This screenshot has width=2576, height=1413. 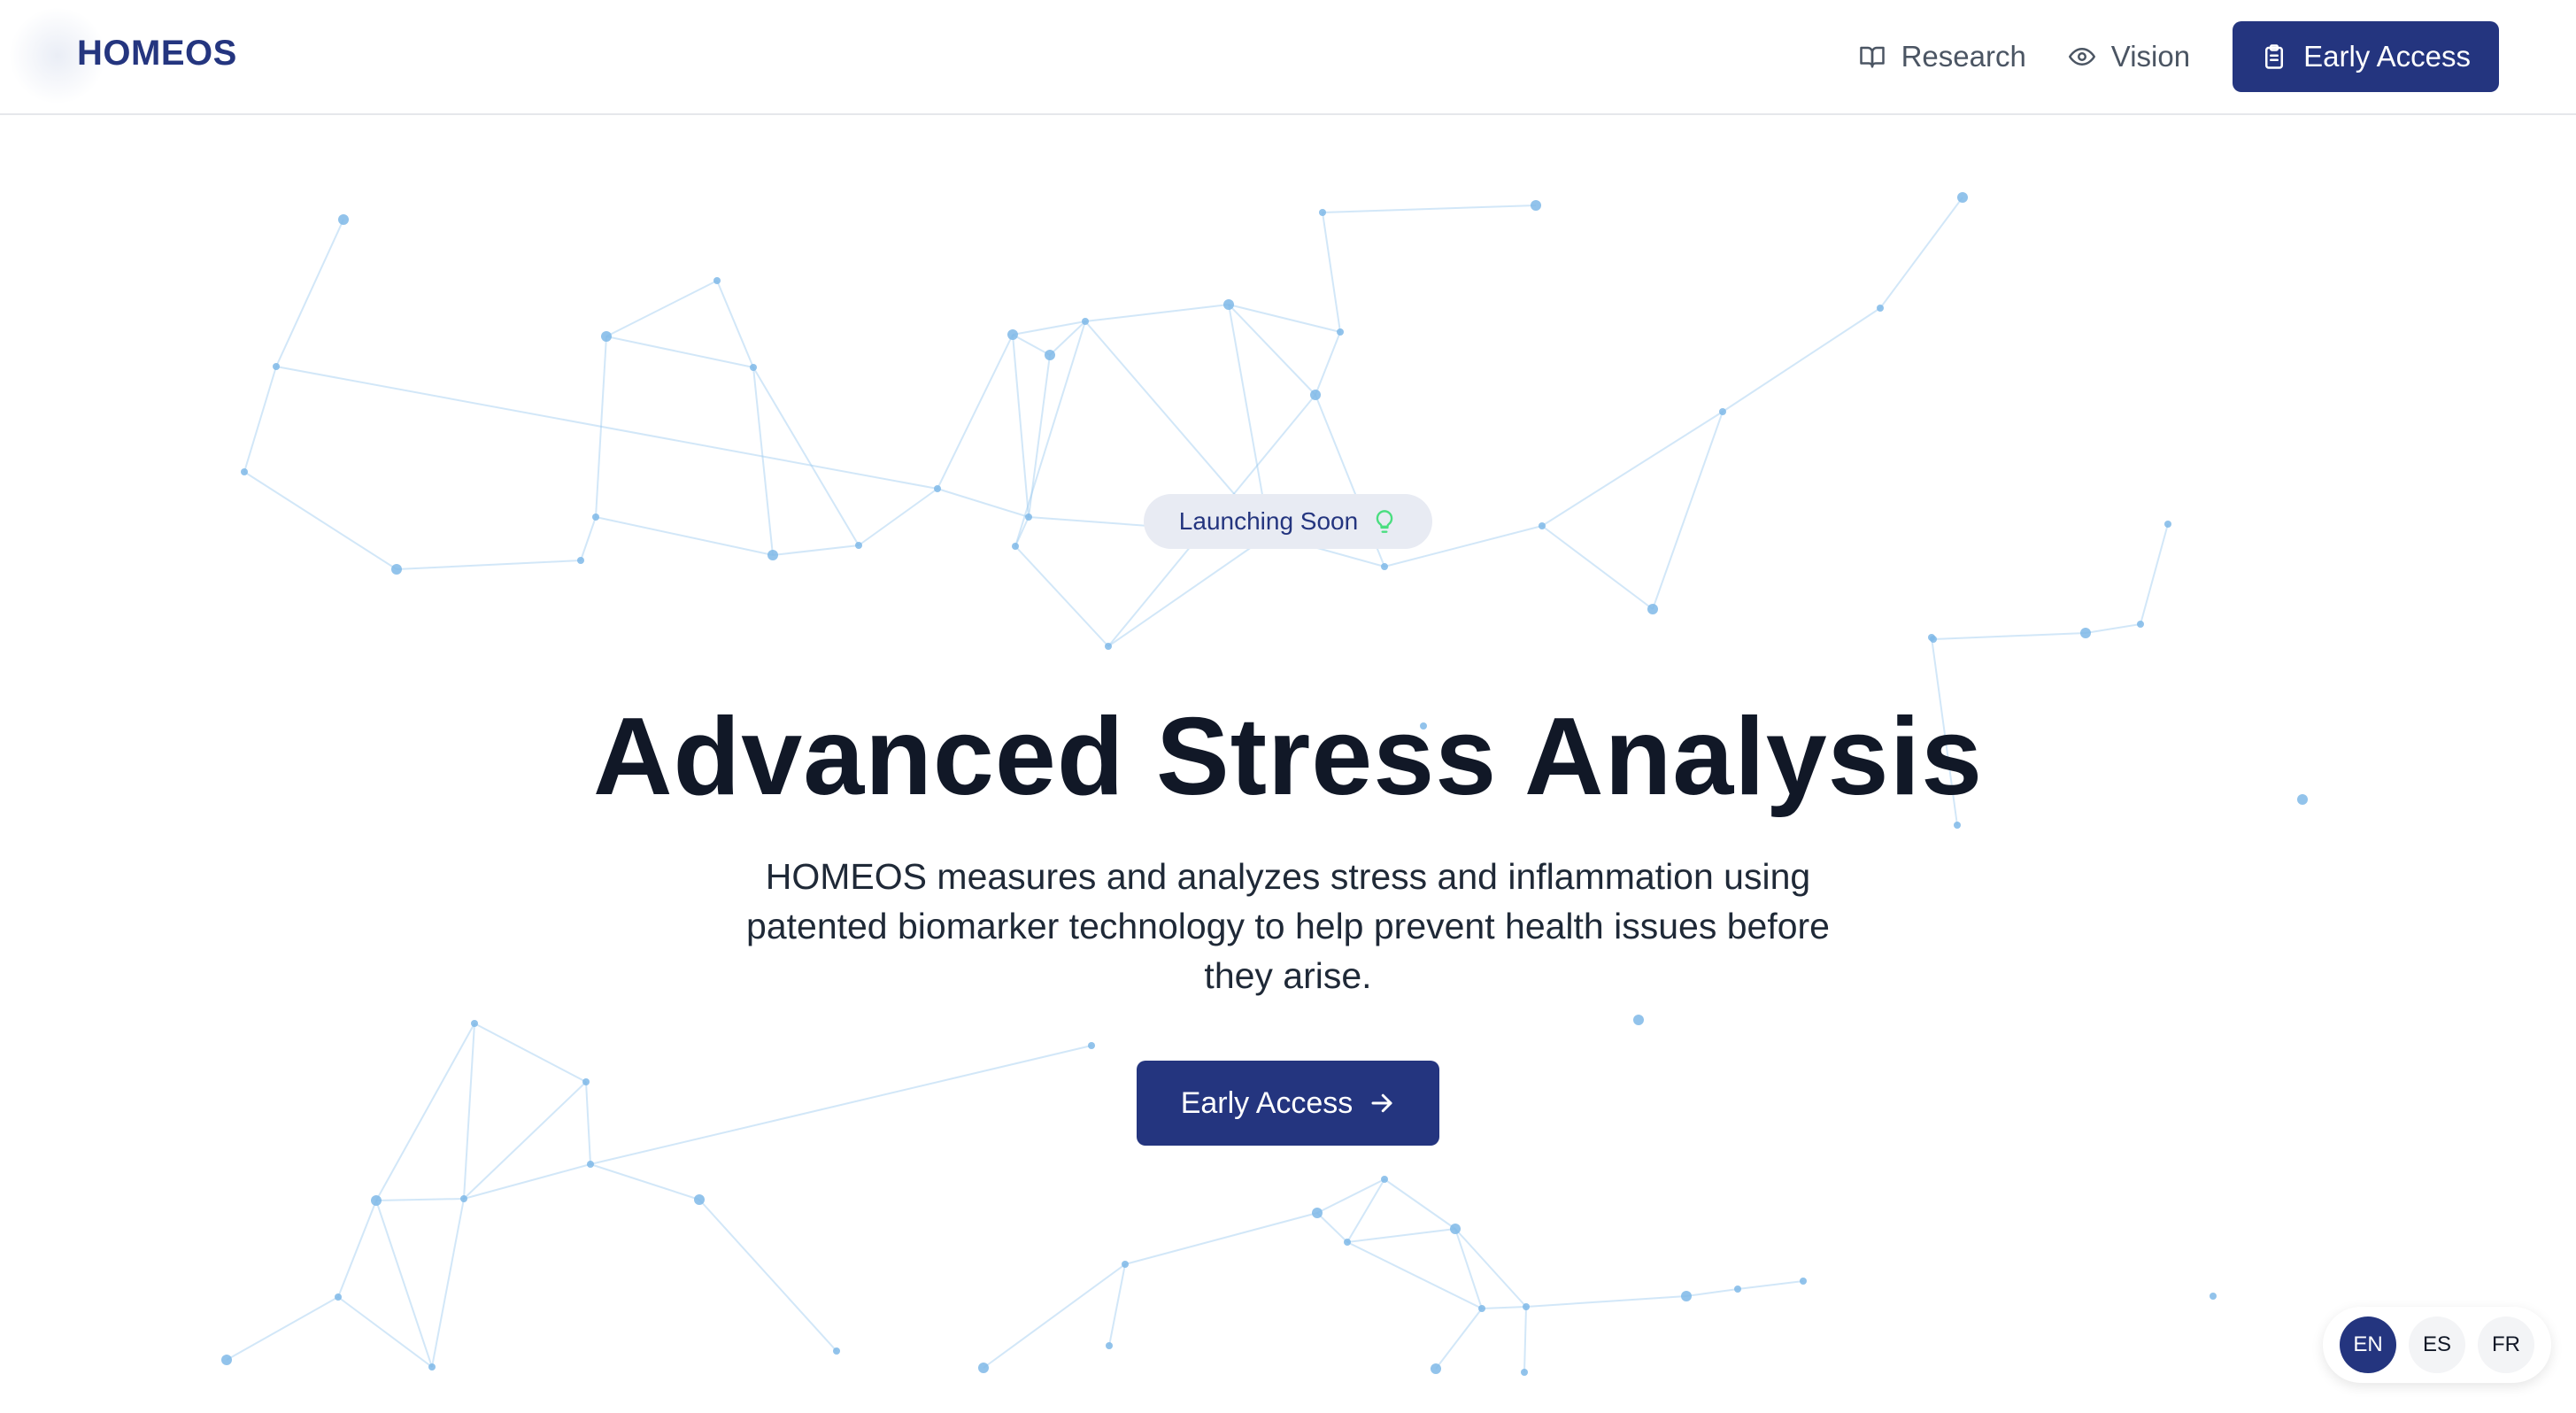 I want to click on main-nav: Research Vision Early Access, so click(x=2179, y=56).